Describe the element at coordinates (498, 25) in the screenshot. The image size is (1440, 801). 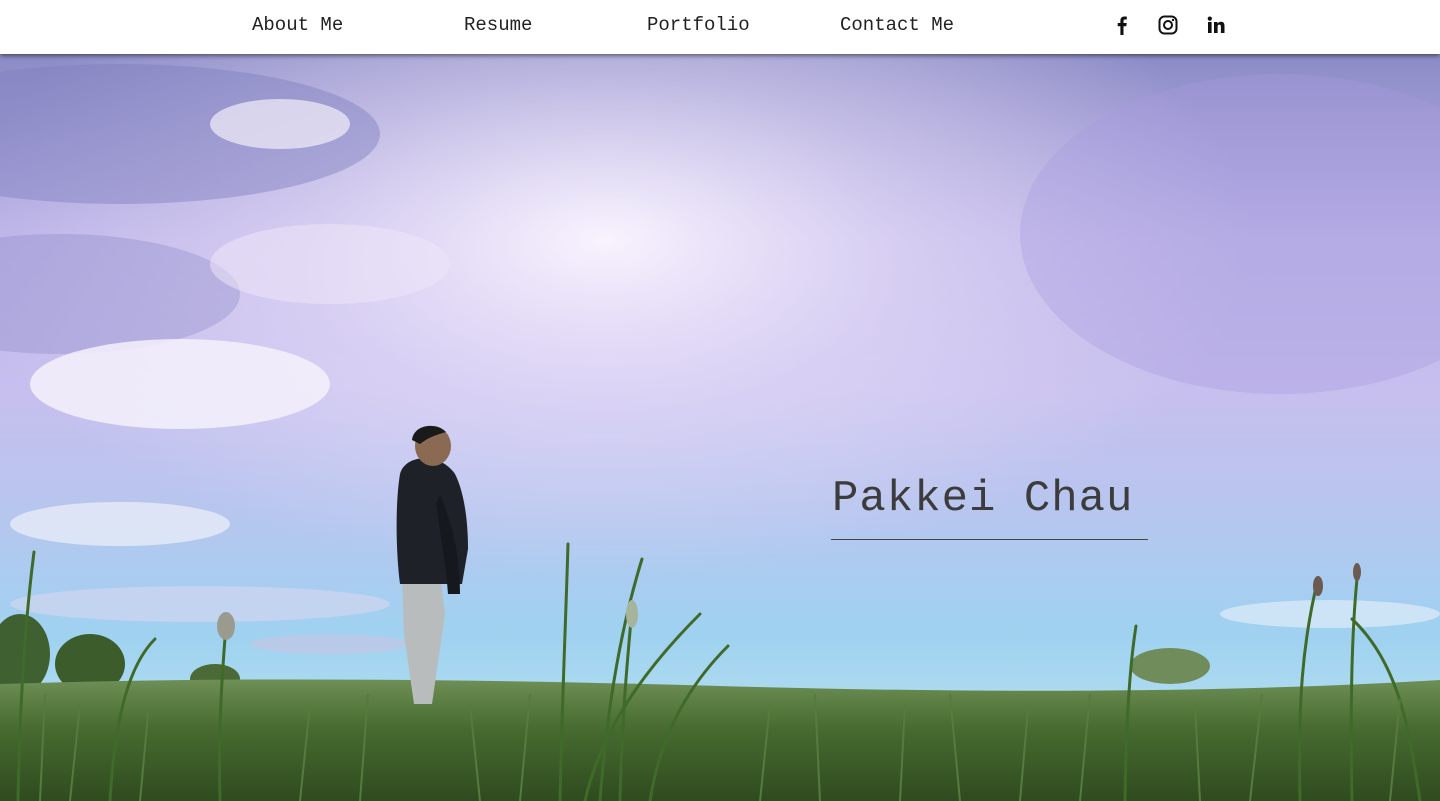
I see `nav-resume: Resume` at that location.